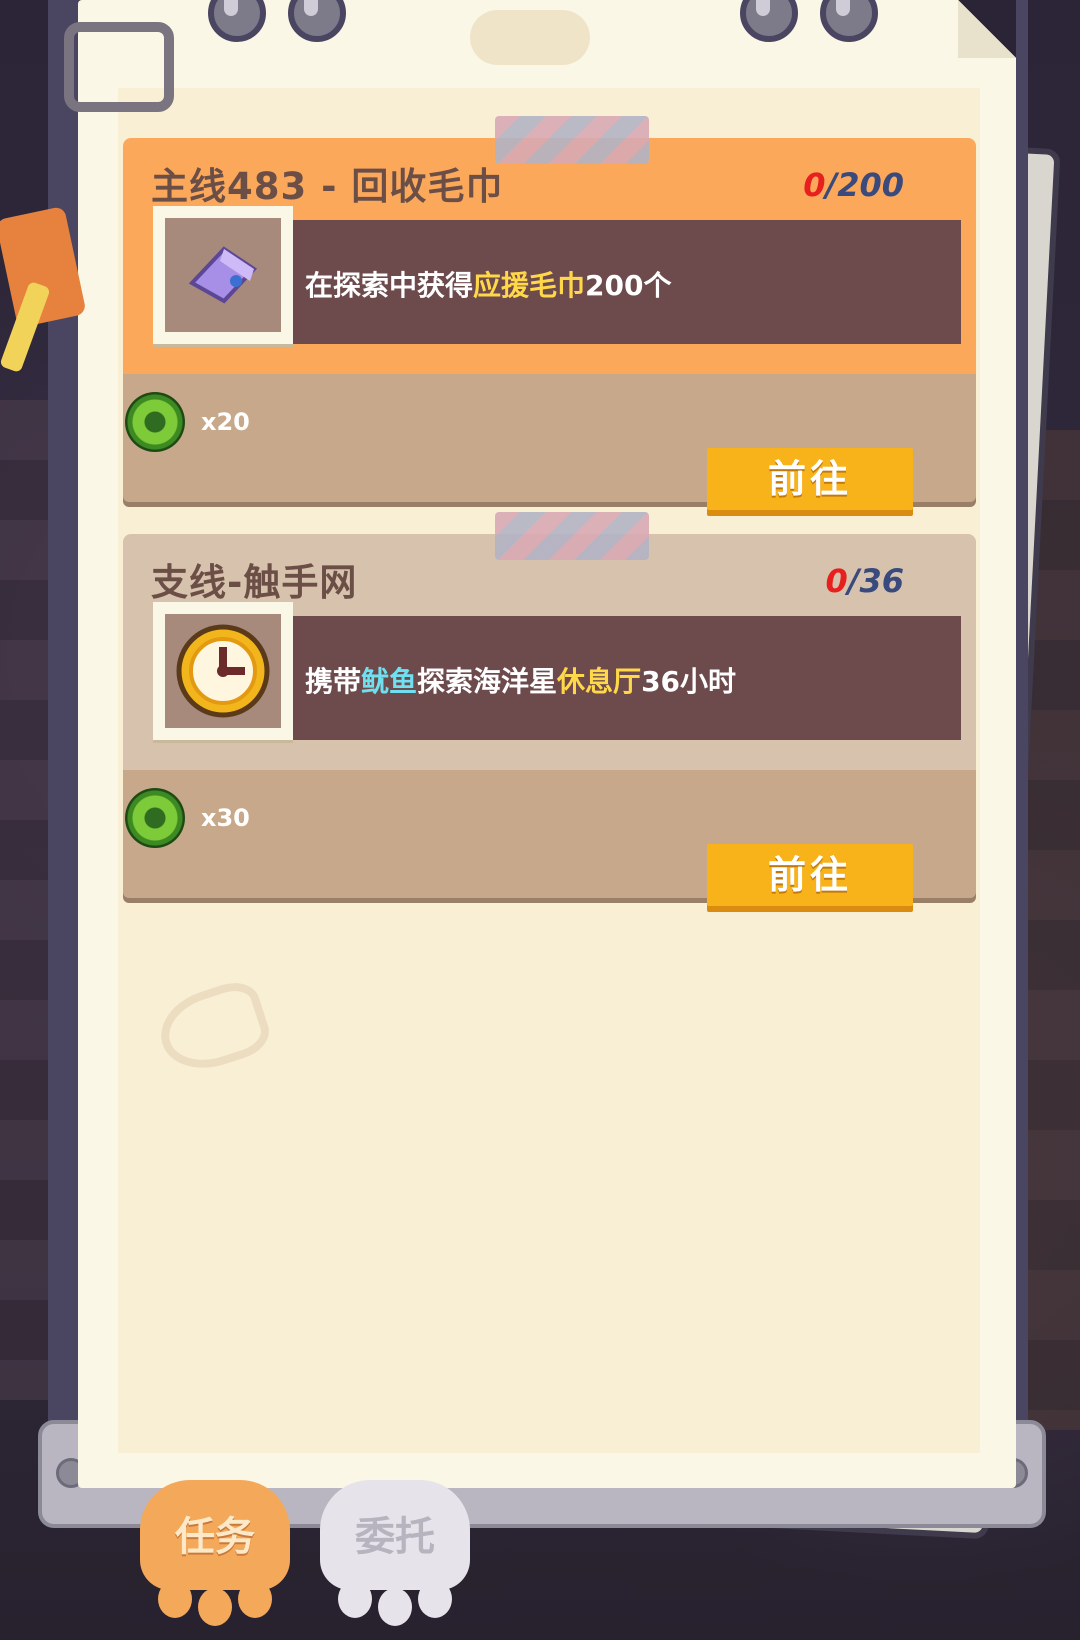 This screenshot has height=1640, width=1080. I want to click on desc-text-part: 探索海洋星, so click(487, 681).